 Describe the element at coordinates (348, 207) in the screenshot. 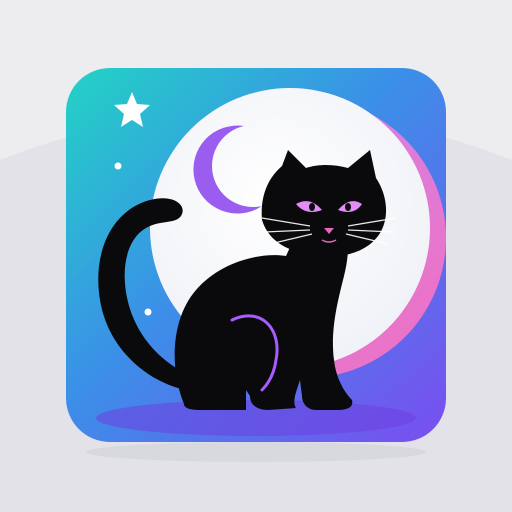

I see `cat-pupil-right` at that location.